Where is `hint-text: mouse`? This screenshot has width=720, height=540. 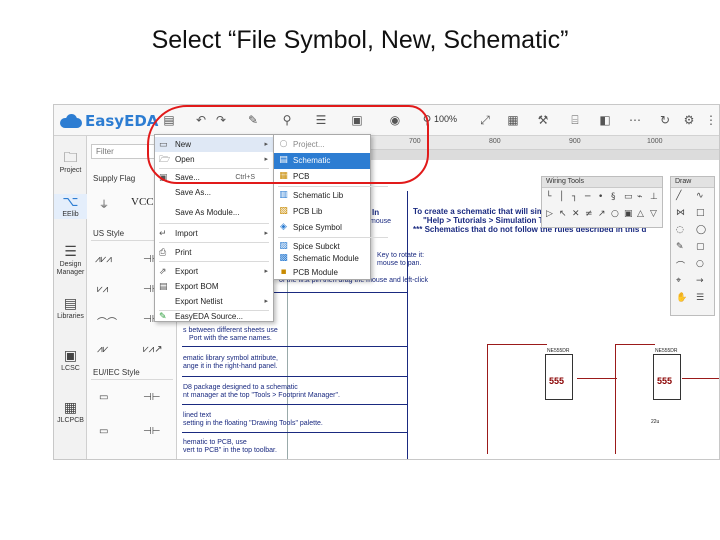
hint-text: mouse is located at coordinates (381, 221).